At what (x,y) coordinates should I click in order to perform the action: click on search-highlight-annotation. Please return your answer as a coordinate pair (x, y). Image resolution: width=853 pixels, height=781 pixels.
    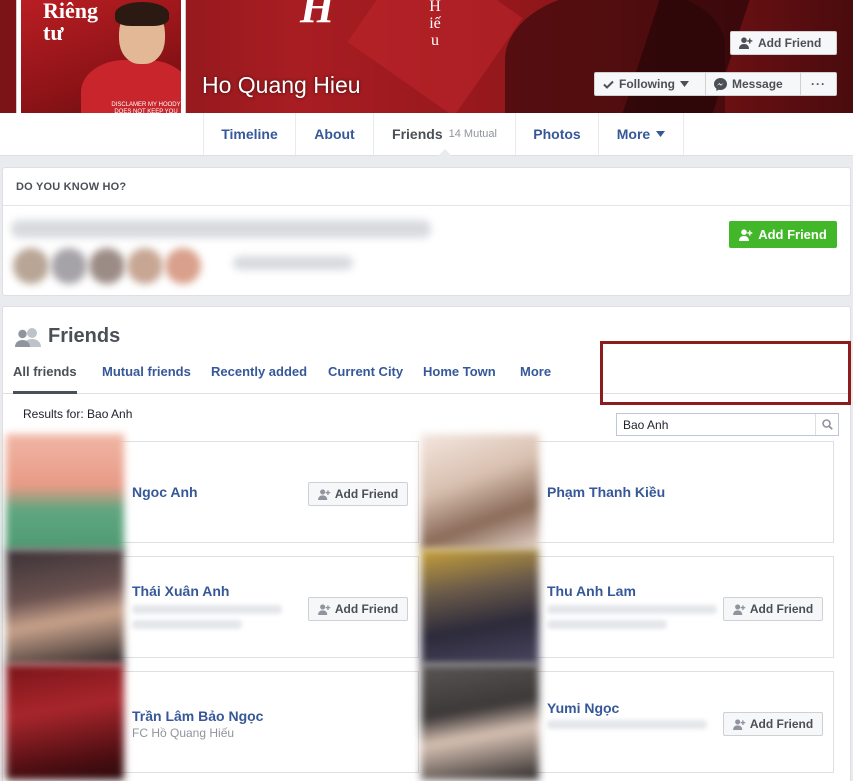
    Looking at the image, I should click on (725, 373).